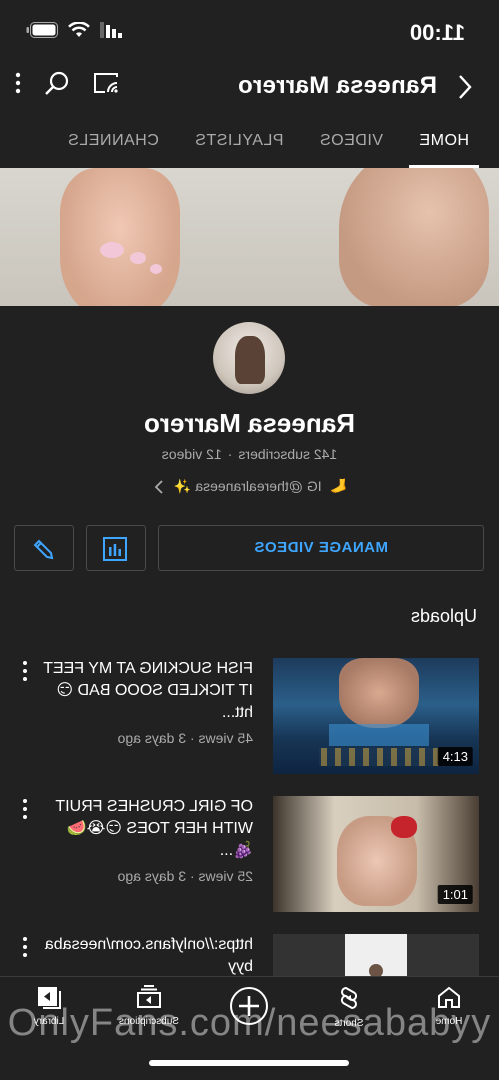 This screenshot has width=499, height=1080. I want to click on profile-name: Raneesa Marrero, so click(249, 423).